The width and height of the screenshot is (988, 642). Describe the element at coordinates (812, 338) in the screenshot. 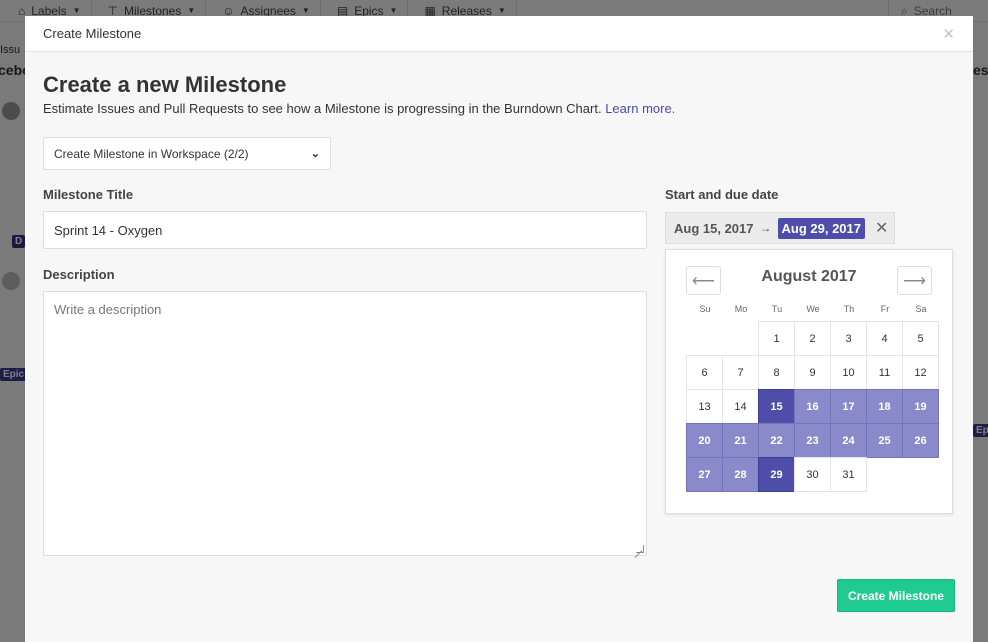

I see `calendar-day: 2` at that location.